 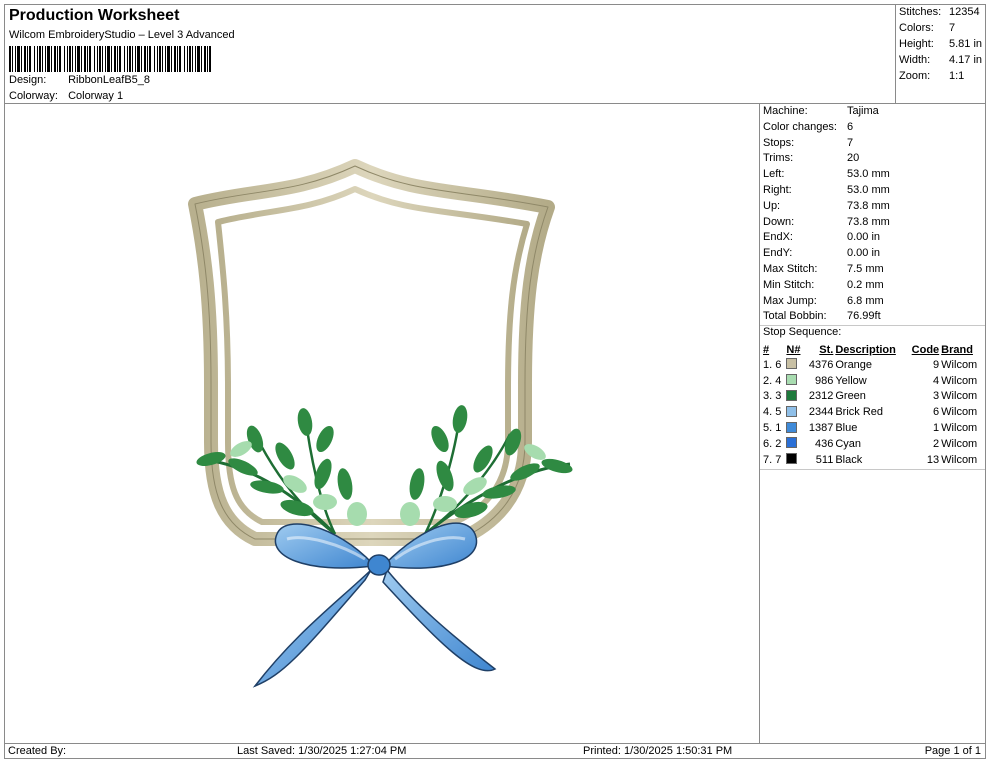 I want to click on info-row: Trims: 20, so click(x=873, y=158).